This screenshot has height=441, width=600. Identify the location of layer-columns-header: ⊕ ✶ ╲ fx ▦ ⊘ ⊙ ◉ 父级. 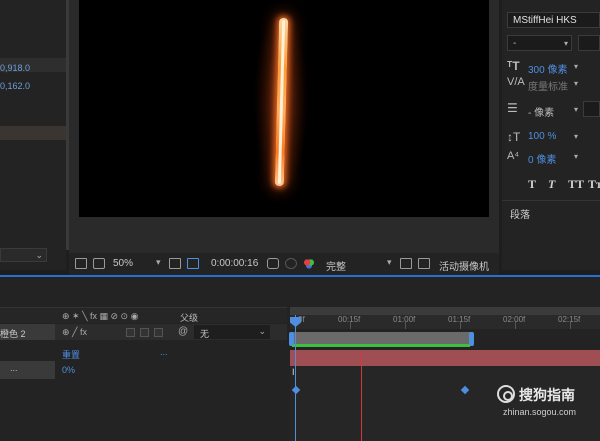
(143, 315).